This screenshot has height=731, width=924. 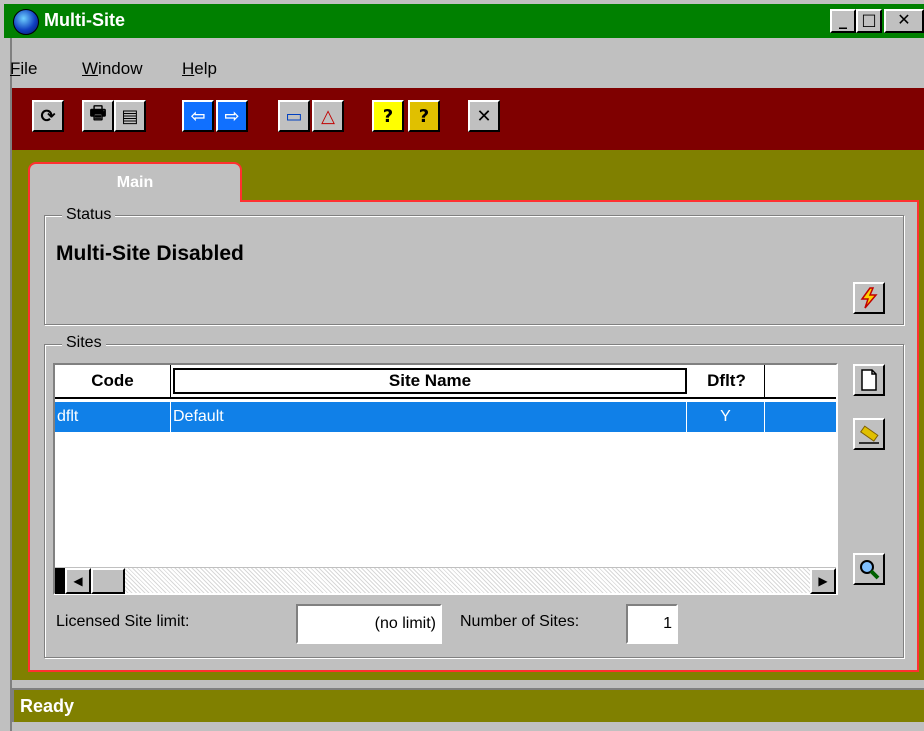 I want to click on column-header-code: Code, so click(x=113, y=381).